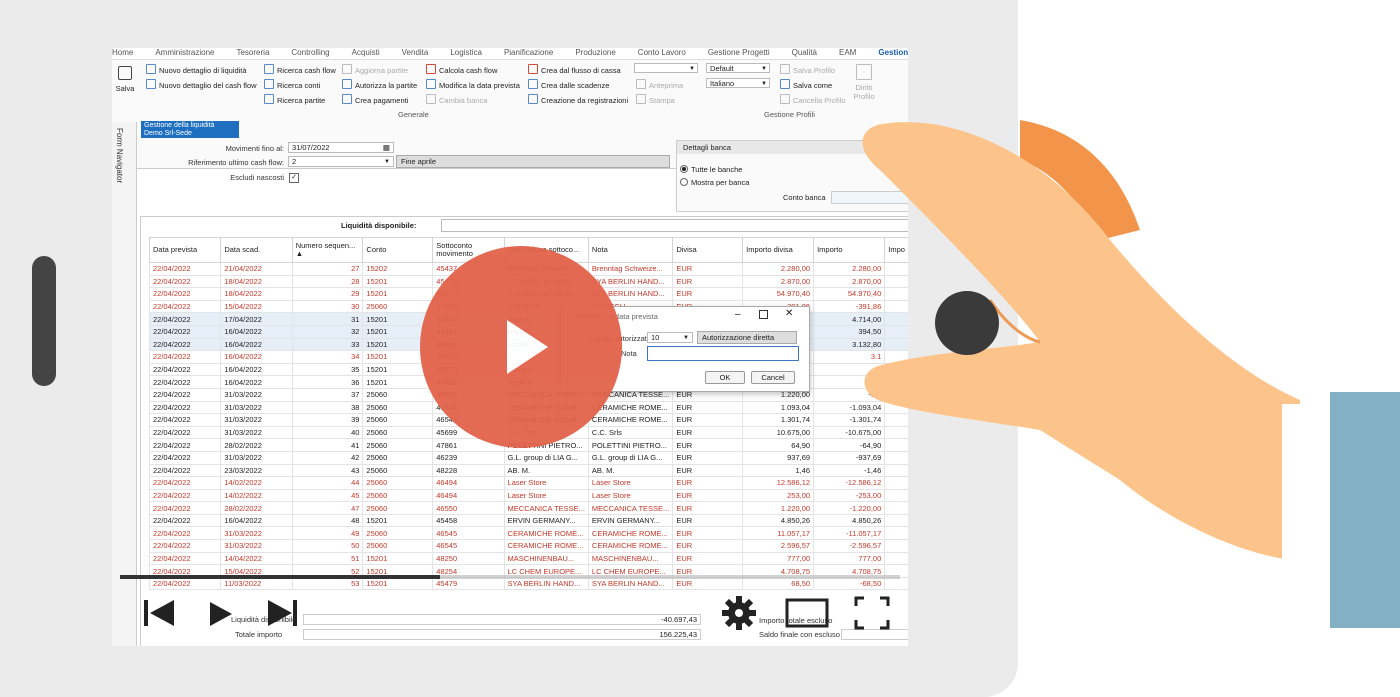 This screenshot has height=697, width=1400. What do you see at coordinates (1365, 510) in the screenshot?
I see `sleeve` at bounding box center [1365, 510].